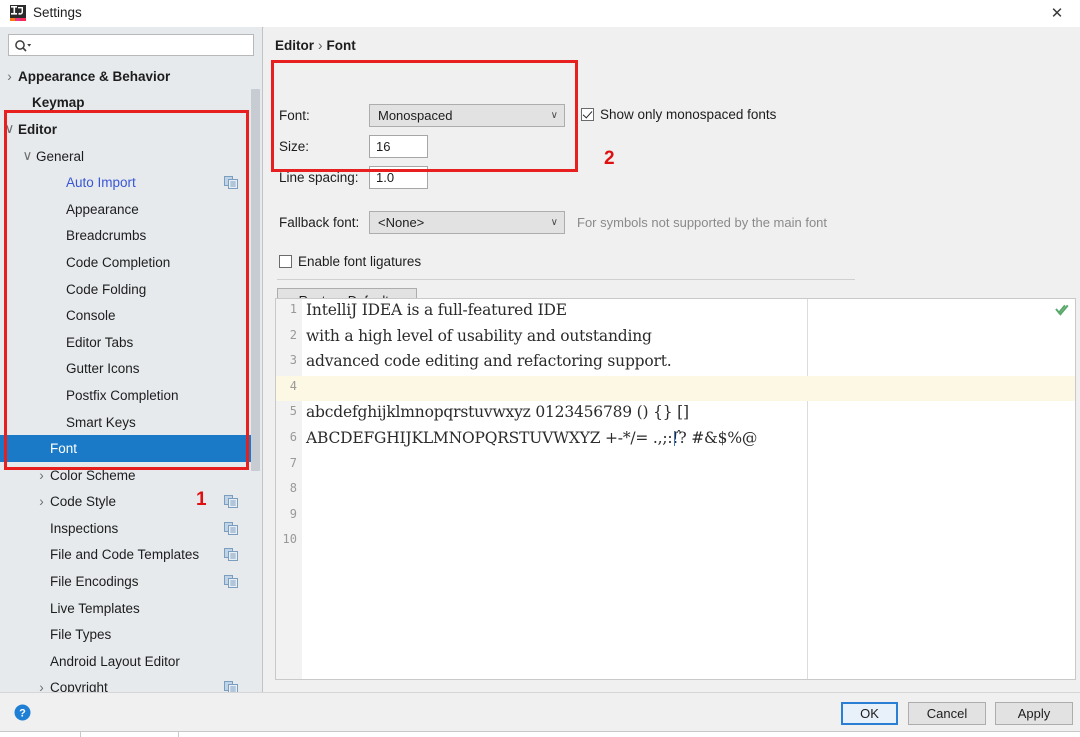  Describe the element at coordinates (947, 713) in the screenshot. I see `cancel-button: Cancel` at that location.